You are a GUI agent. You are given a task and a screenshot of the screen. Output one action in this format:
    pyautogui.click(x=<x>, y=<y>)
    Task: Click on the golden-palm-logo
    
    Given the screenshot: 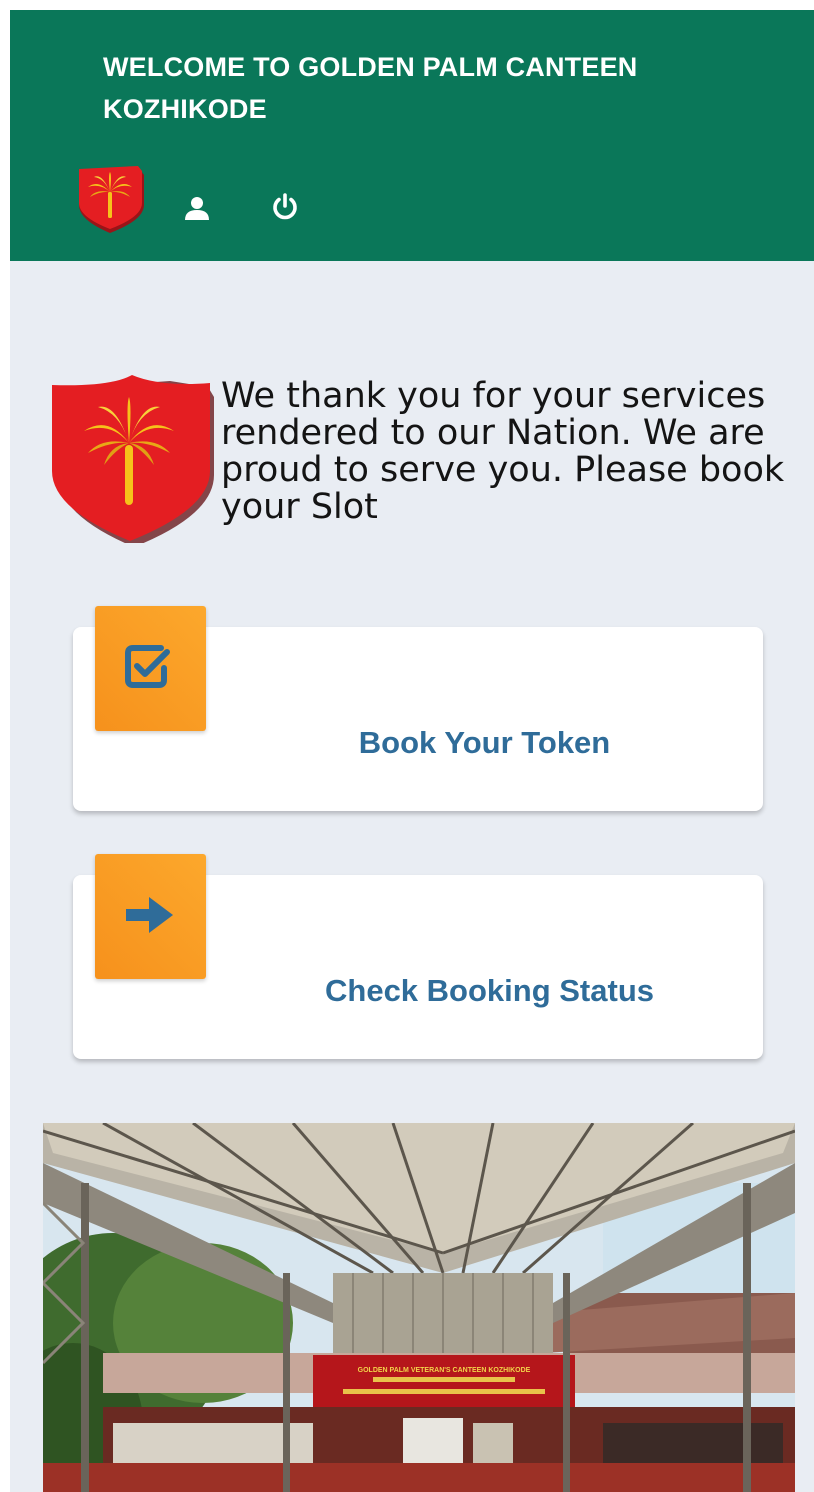 What is the action you would take?
    pyautogui.click(x=113, y=200)
    